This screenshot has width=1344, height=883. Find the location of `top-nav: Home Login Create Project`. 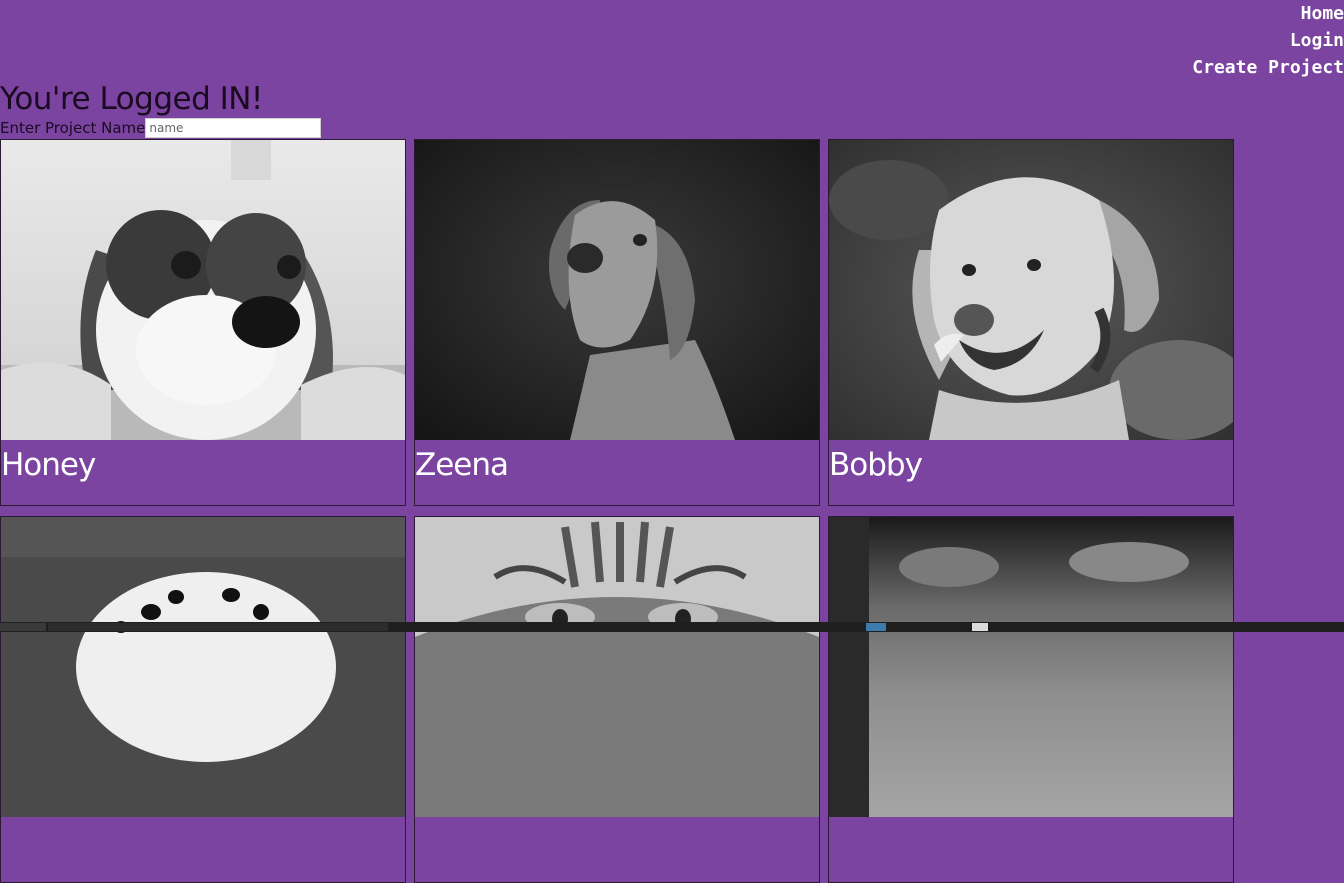

top-nav: Home Login Create Project is located at coordinates (1268, 40).